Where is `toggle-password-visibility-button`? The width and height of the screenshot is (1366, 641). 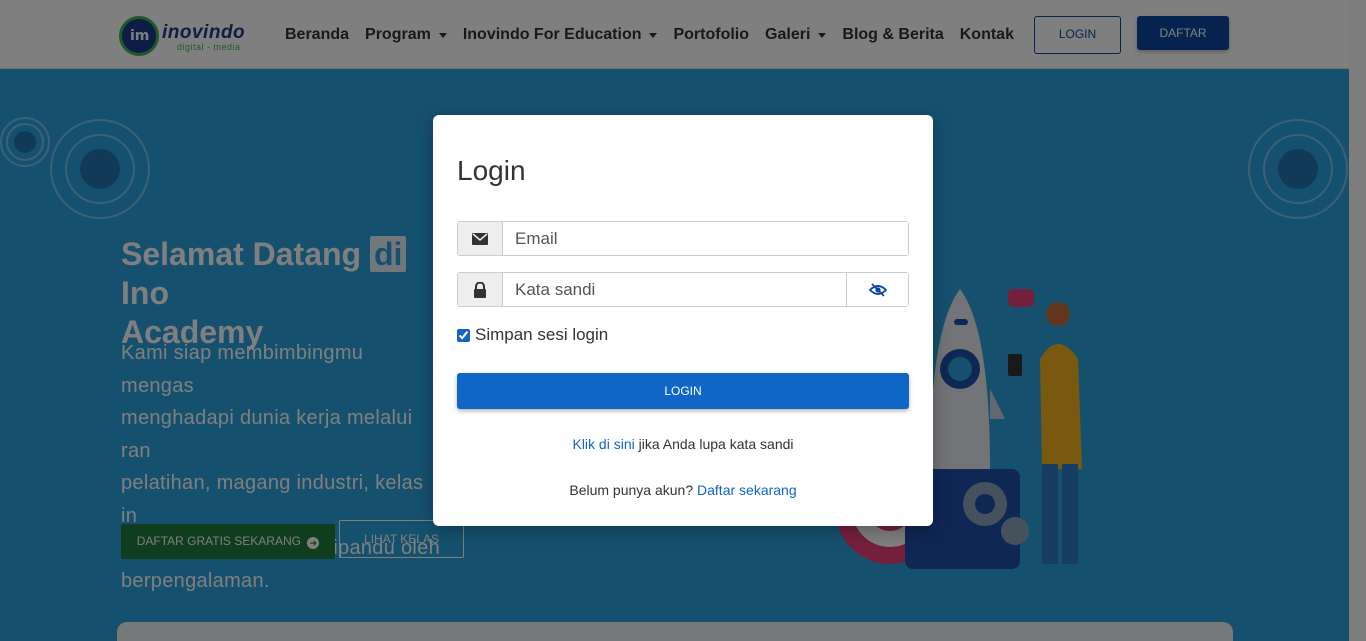 toggle-password-visibility-button is located at coordinates (877, 289).